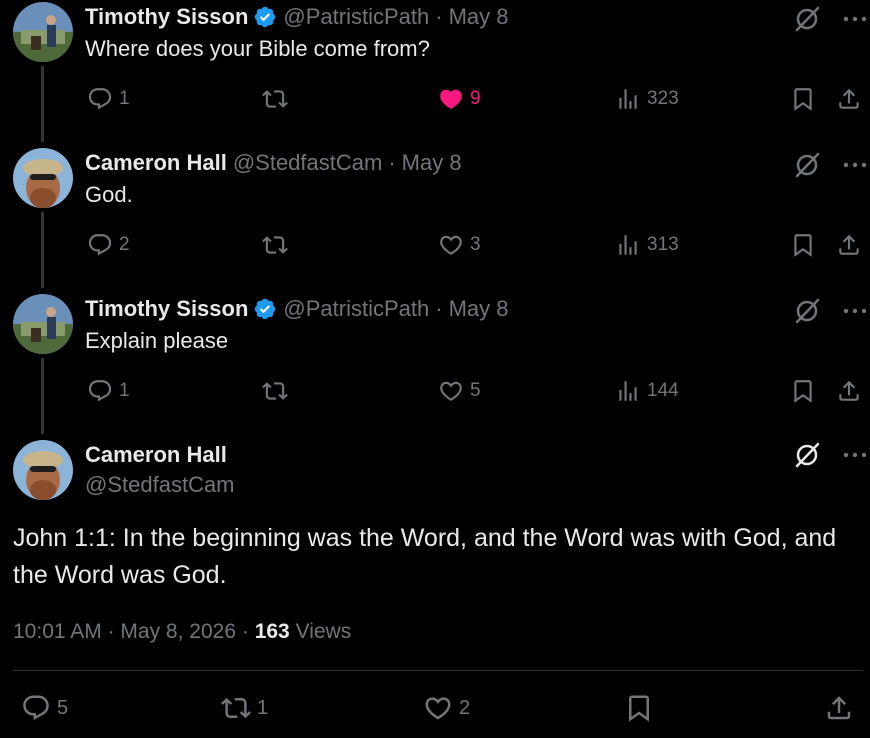  Describe the element at coordinates (157, 340) in the screenshot. I see `tweet-text: Explain please` at that location.